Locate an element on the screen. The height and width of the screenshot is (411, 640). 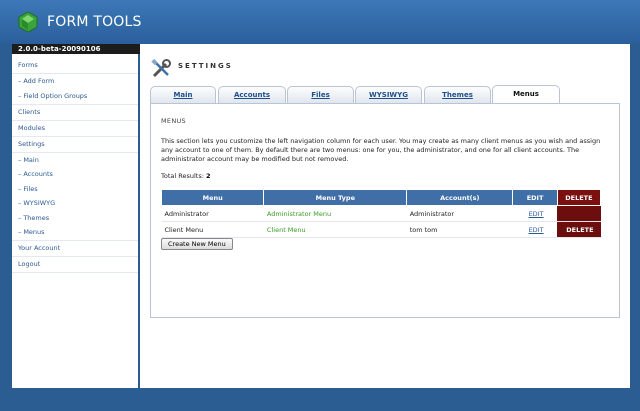
accounts-cell: Administrator is located at coordinates (459, 213).